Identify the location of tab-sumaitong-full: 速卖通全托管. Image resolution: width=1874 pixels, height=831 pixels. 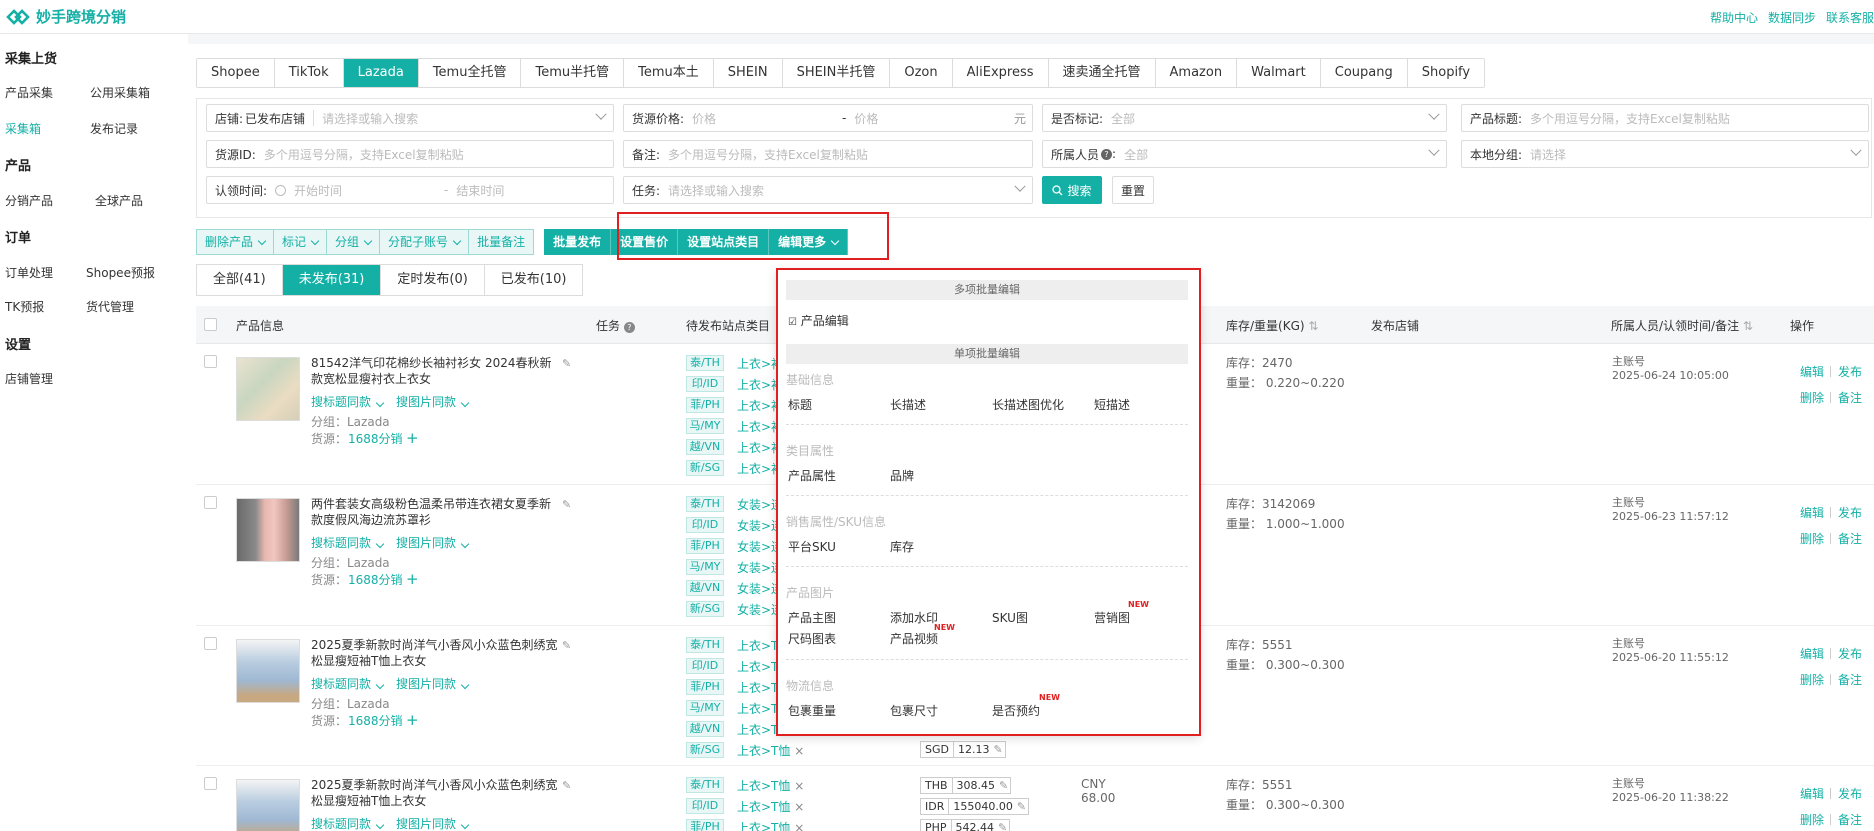
(1102, 73).